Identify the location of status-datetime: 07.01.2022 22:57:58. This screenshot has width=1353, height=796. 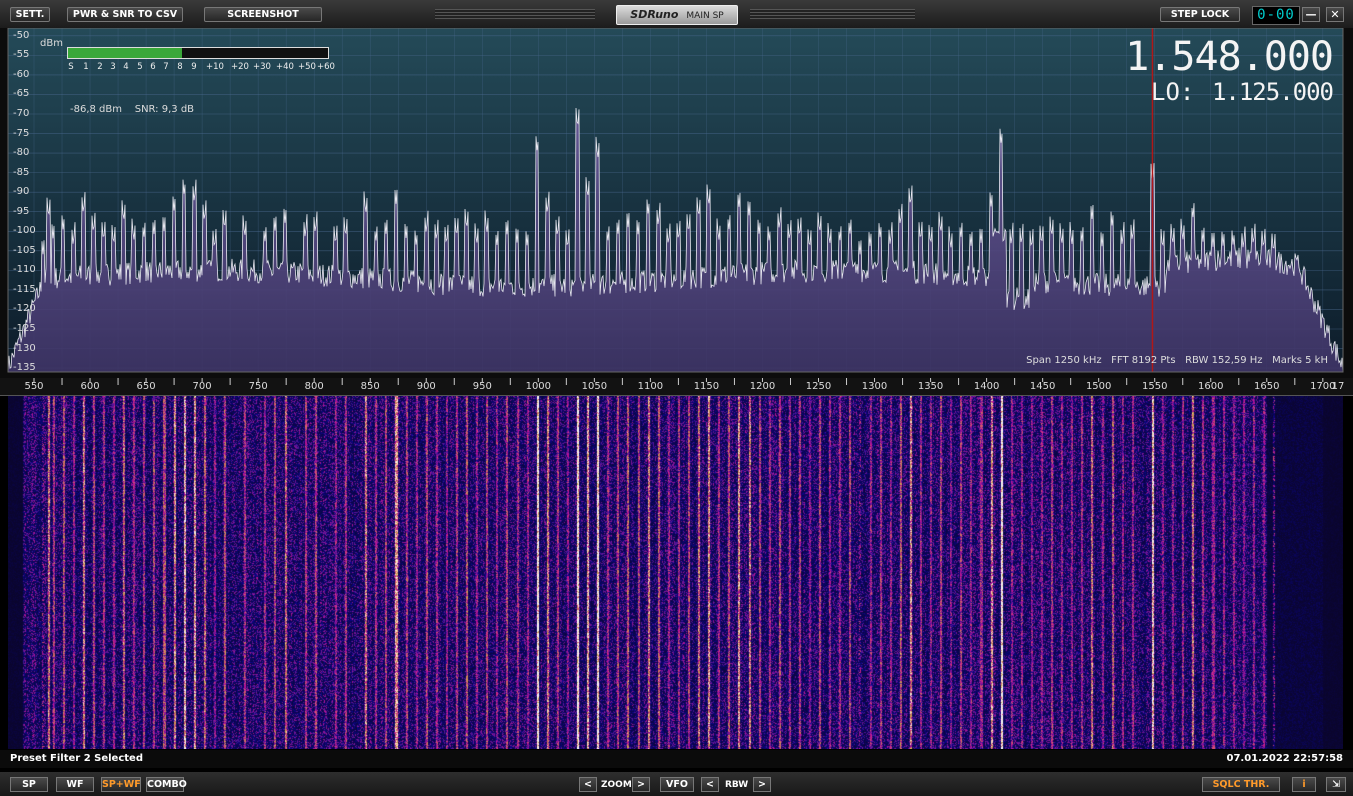
(1285, 758).